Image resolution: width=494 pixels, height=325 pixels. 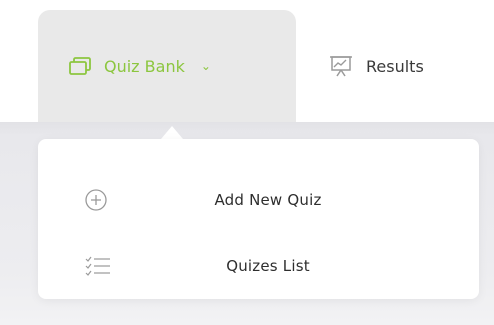 What do you see at coordinates (96, 202) in the screenshot?
I see `plus-circle-icon` at bounding box center [96, 202].